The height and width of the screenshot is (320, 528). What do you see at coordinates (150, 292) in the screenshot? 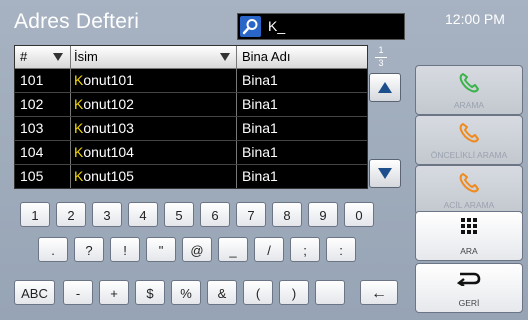
I see `key-dollar: $` at bounding box center [150, 292].